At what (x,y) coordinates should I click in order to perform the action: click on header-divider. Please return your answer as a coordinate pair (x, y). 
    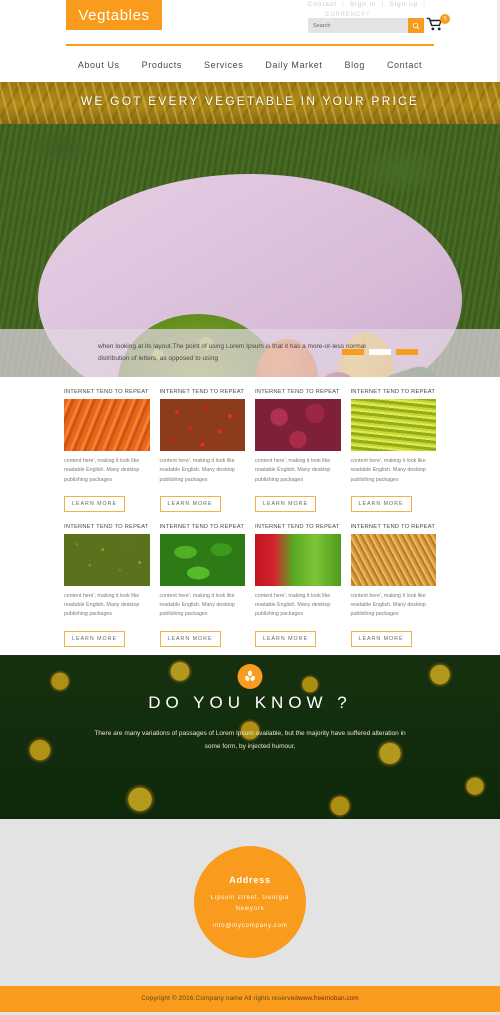
    Looking at the image, I should click on (250, 45).